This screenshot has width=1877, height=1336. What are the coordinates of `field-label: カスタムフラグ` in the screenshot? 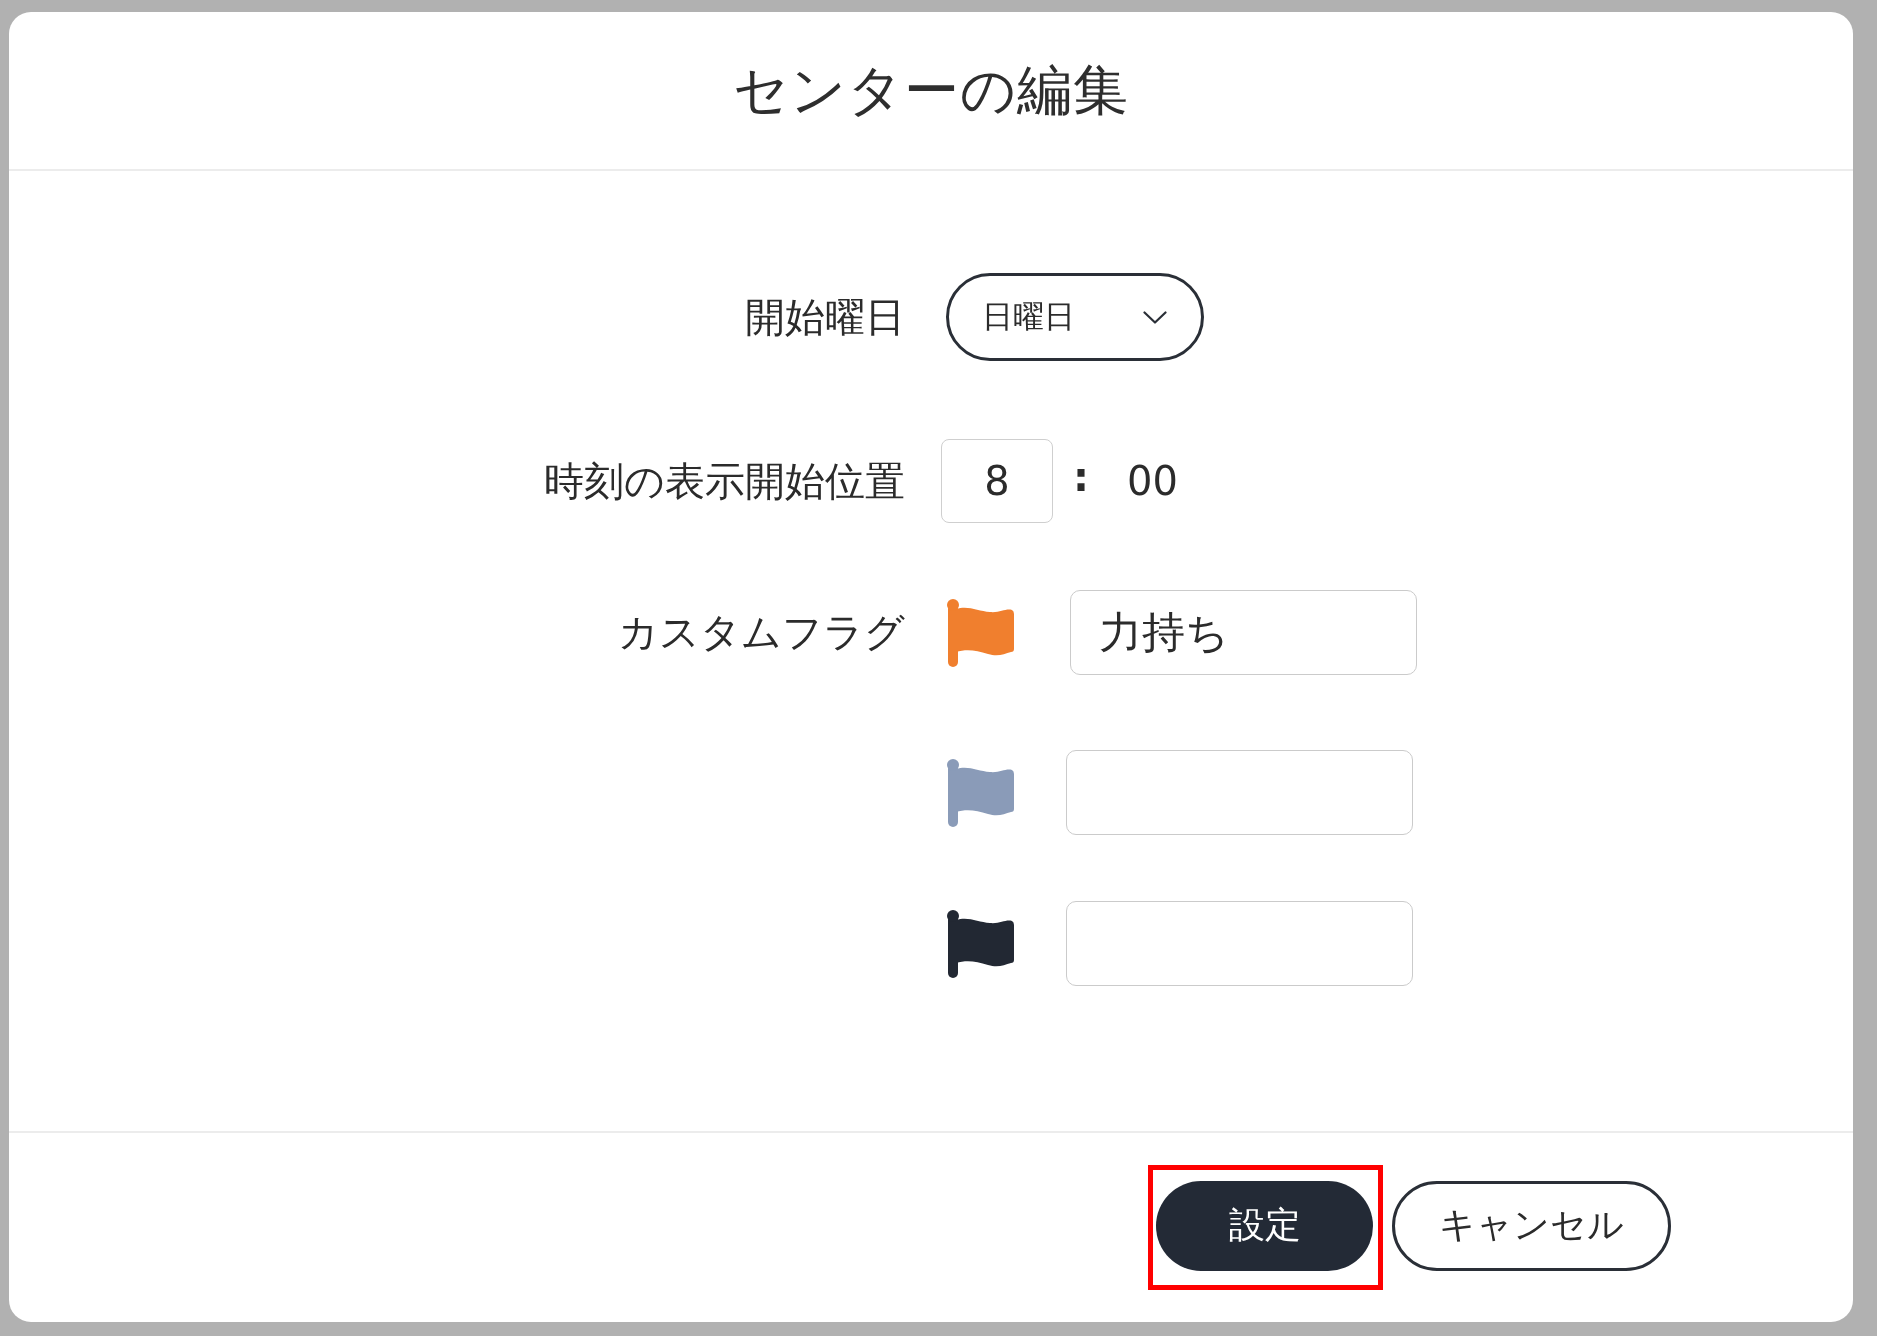 It's located at (761, 632).